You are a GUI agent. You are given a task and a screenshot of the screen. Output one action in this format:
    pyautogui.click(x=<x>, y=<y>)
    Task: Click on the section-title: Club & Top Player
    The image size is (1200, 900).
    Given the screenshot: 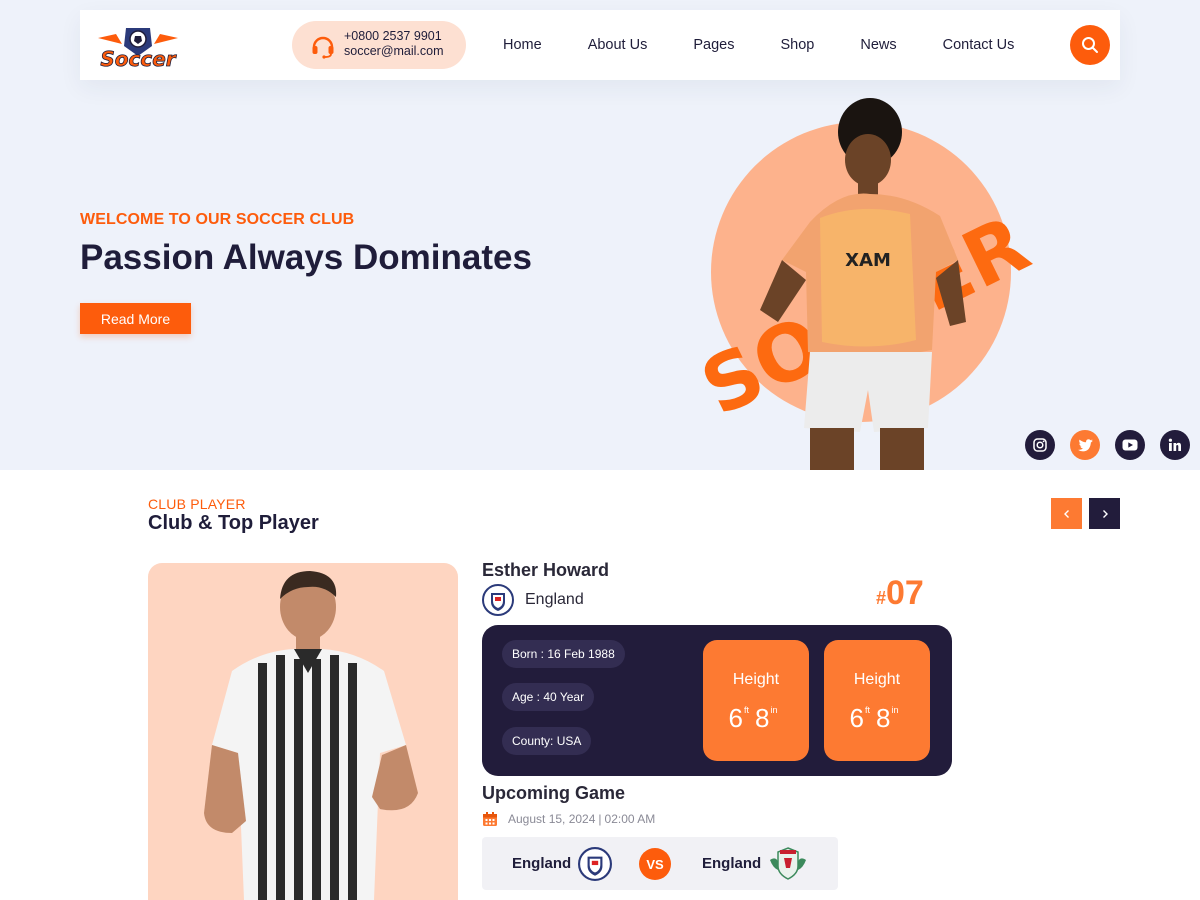 What is the action you would take?
    pyautogui.click(x=233, y=523)
    